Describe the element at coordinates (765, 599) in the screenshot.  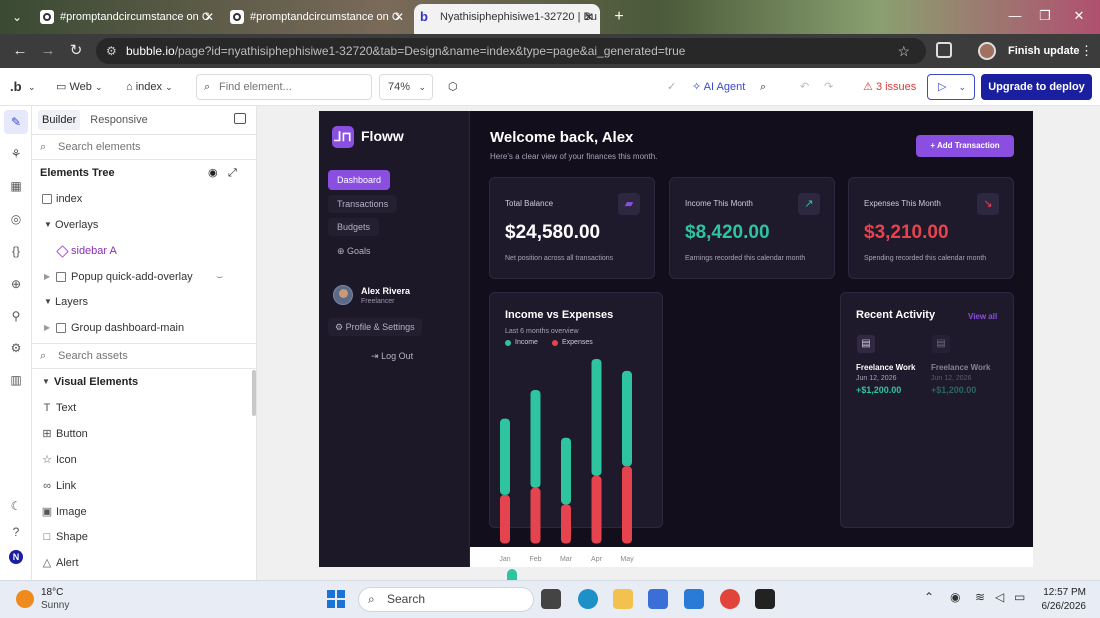
I see `capcut-icon` at that location.